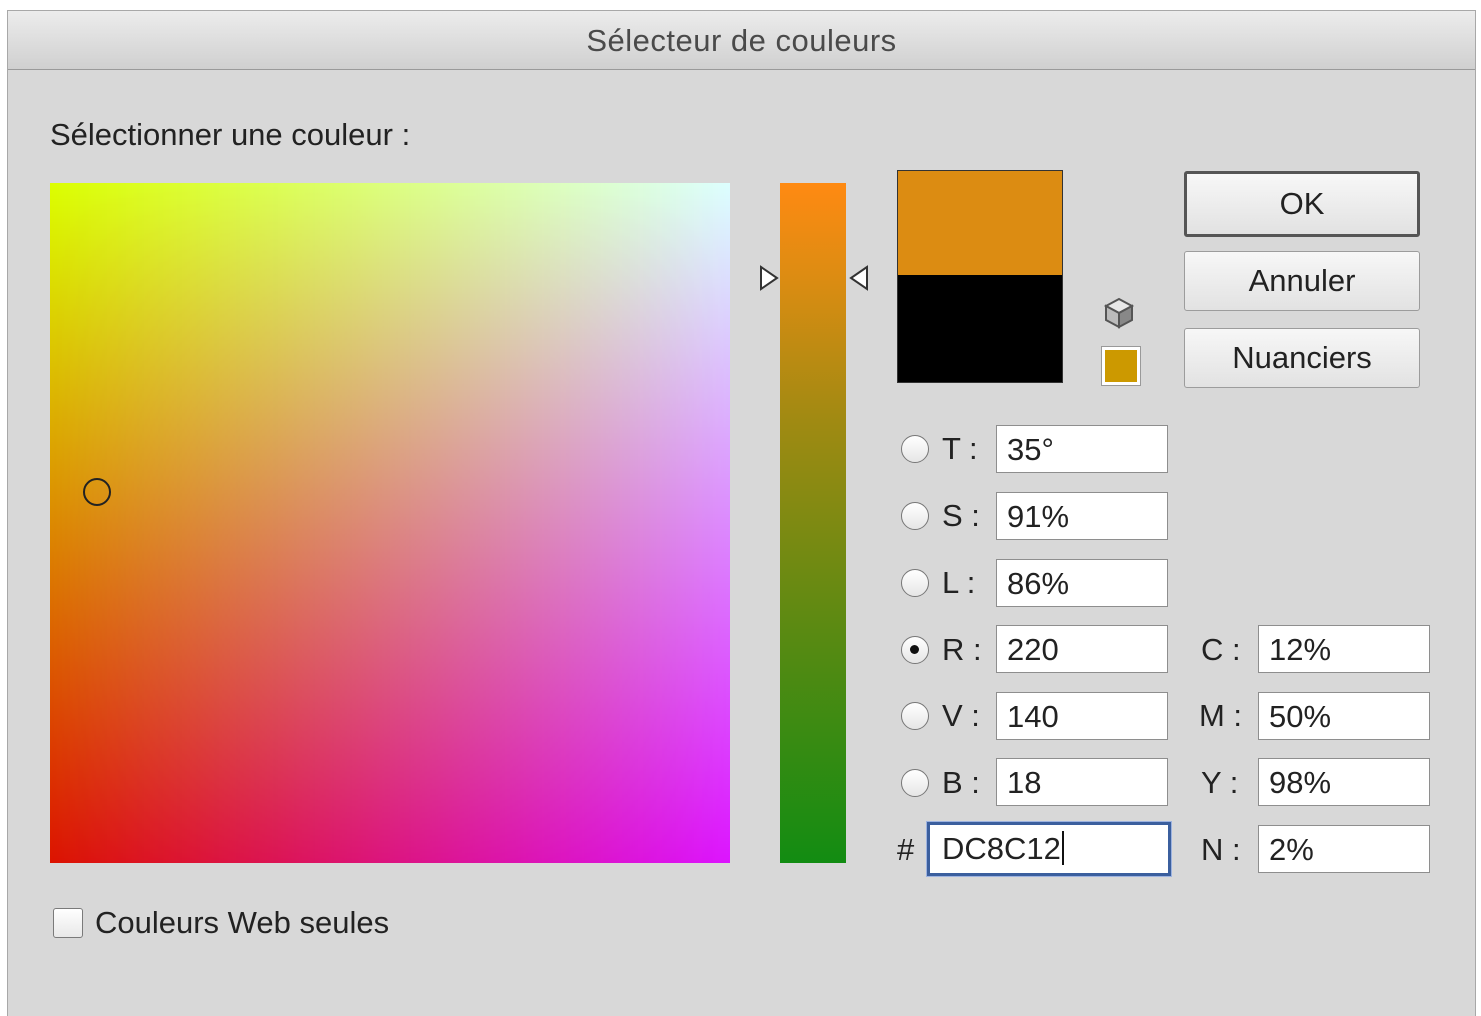 Image resolution: width=1481 pixels, height=1016 pixels. Describe the element at coordinates (1221, 715) in the screenshot. I see `magenta-label: M :` at that location.